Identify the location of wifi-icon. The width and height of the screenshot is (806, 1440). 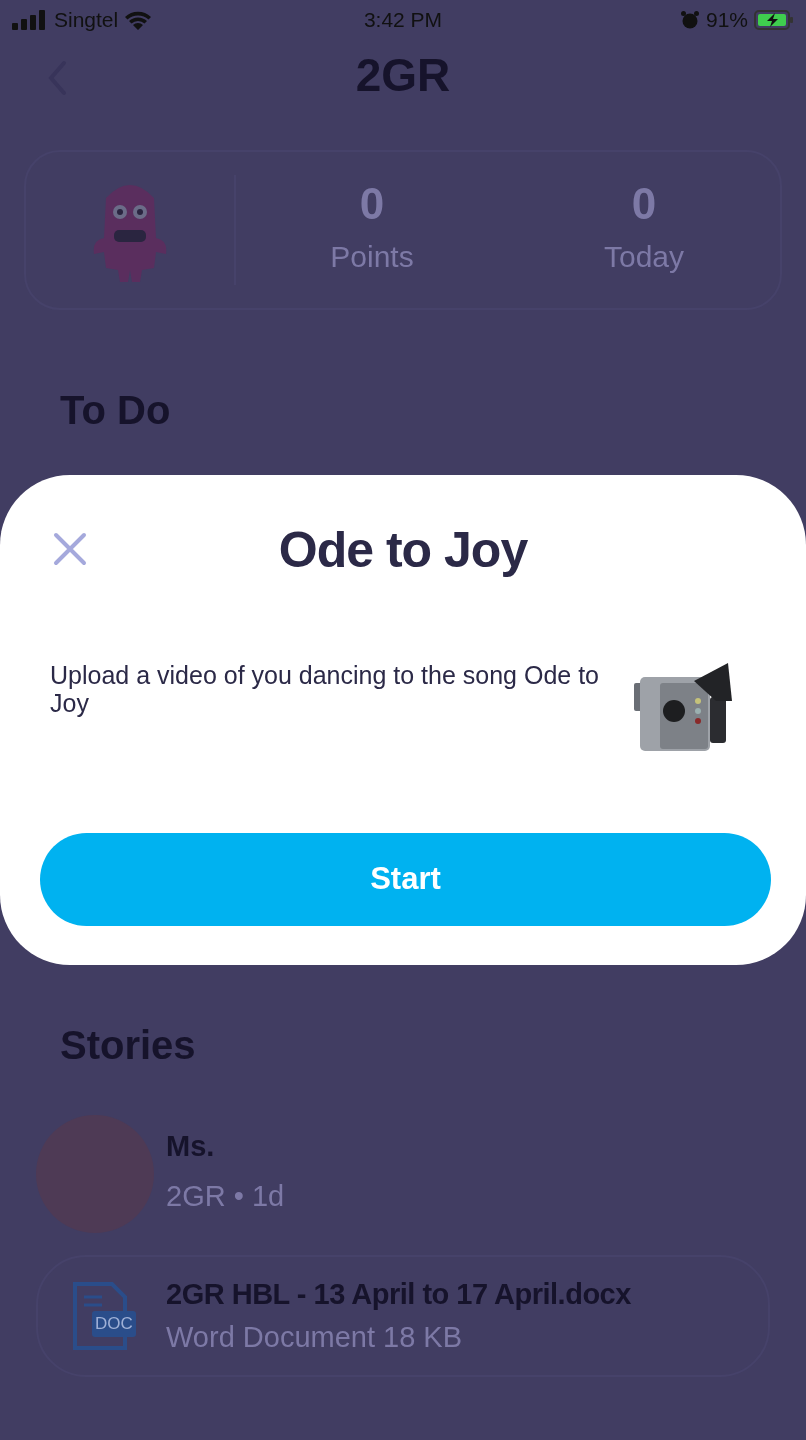
(138, 20).